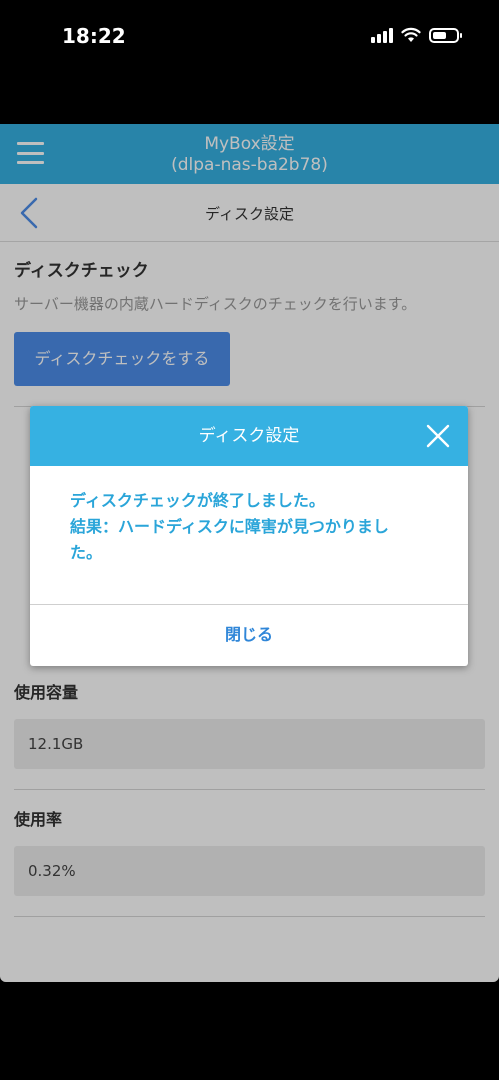 The image size is (499, 1080). I want to click on dialog-close-button: 閉じる, so click(249, 635).